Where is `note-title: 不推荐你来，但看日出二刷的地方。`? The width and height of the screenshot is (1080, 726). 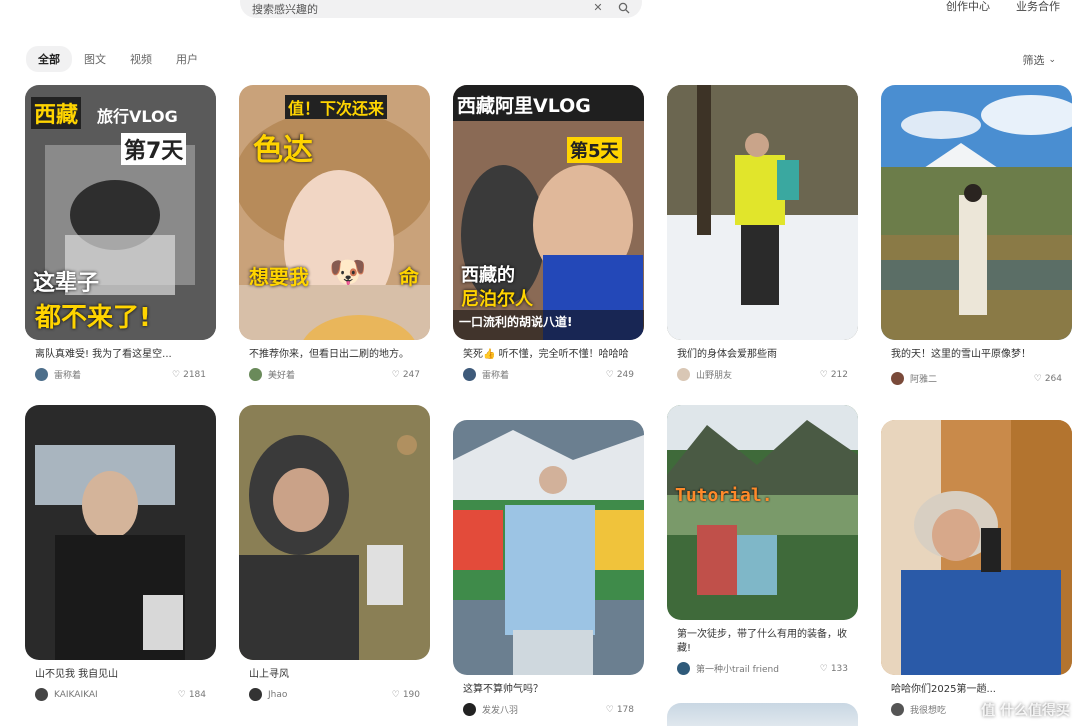
note-title: 不推荐你来，但看日出二刷的地方。 is located at coordinates (334, 355).